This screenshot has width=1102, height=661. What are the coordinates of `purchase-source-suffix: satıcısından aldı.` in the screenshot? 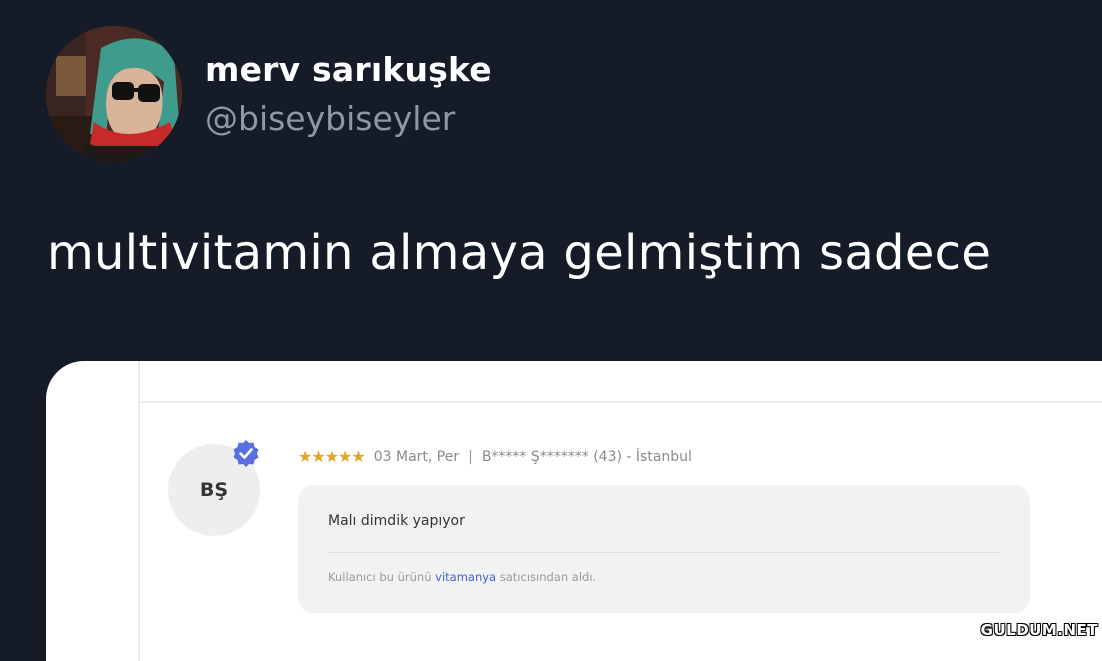 It's located at (546, 577).